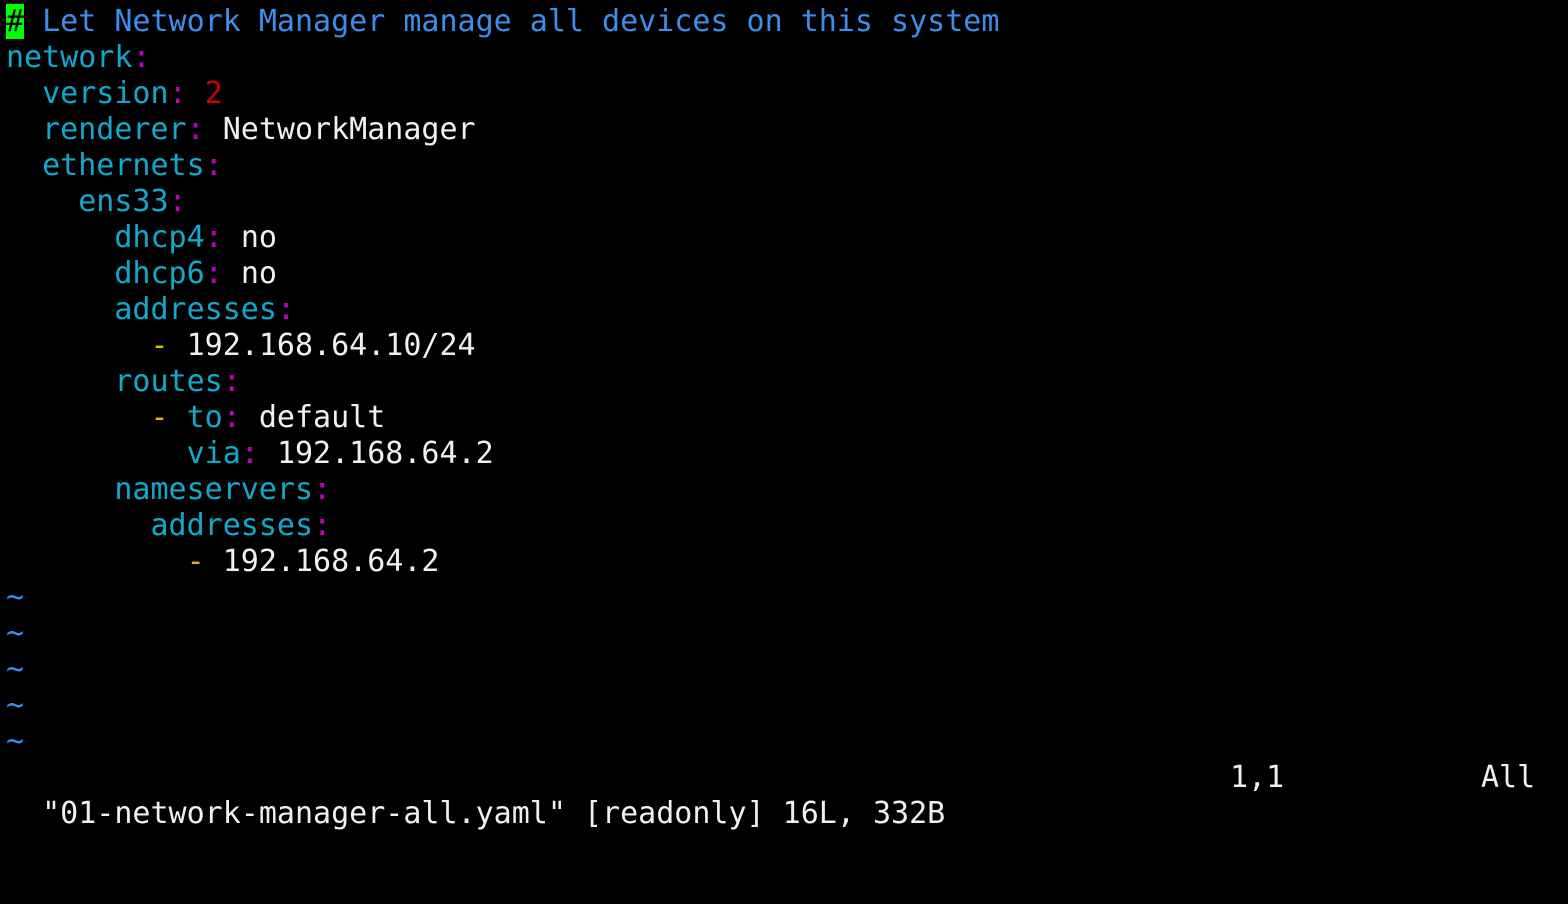  What do you see at coordinates (784, 562) in the screenshot?
I see `yaml-line: - 192.168.64.2` at bounding box center [784, 562].